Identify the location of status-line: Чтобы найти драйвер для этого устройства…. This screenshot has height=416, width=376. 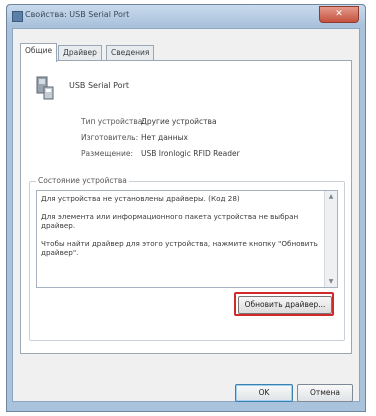
(179, 248).